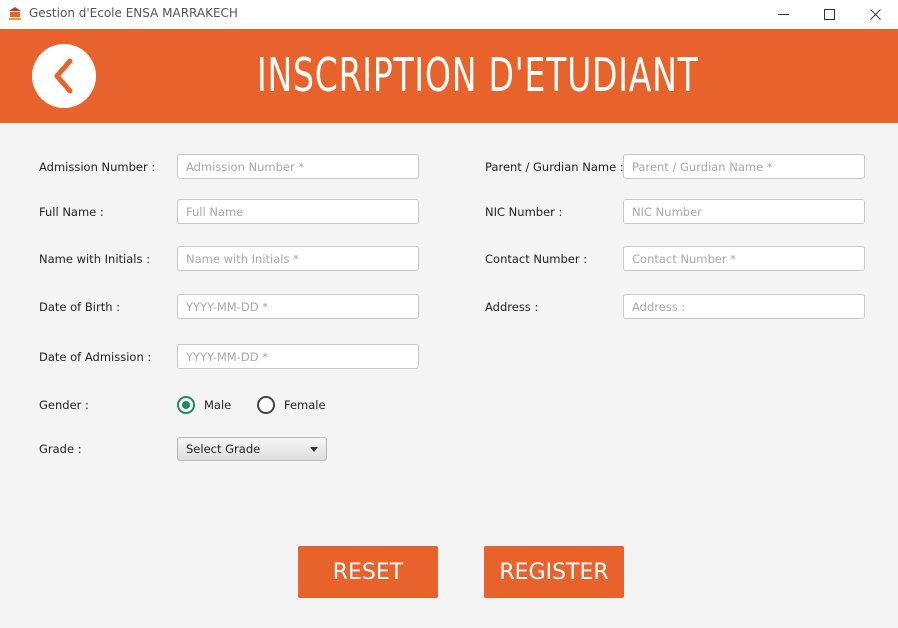 The width and height of the screenshot is (898, 628). I want to click on date-of-birth-input, so click(298, 306).